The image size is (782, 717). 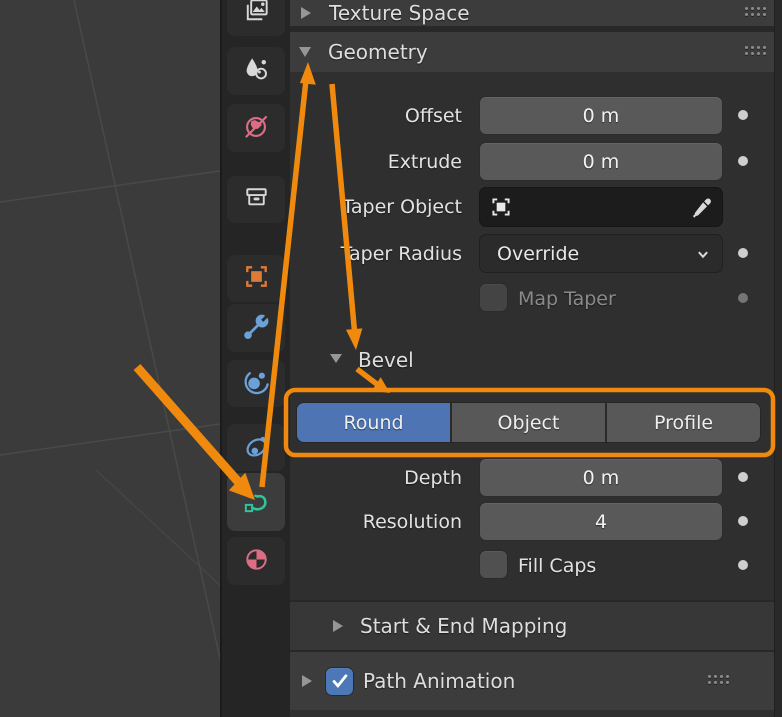 I want to click on panel-title: Path Animation, so click(x=439, y=681).